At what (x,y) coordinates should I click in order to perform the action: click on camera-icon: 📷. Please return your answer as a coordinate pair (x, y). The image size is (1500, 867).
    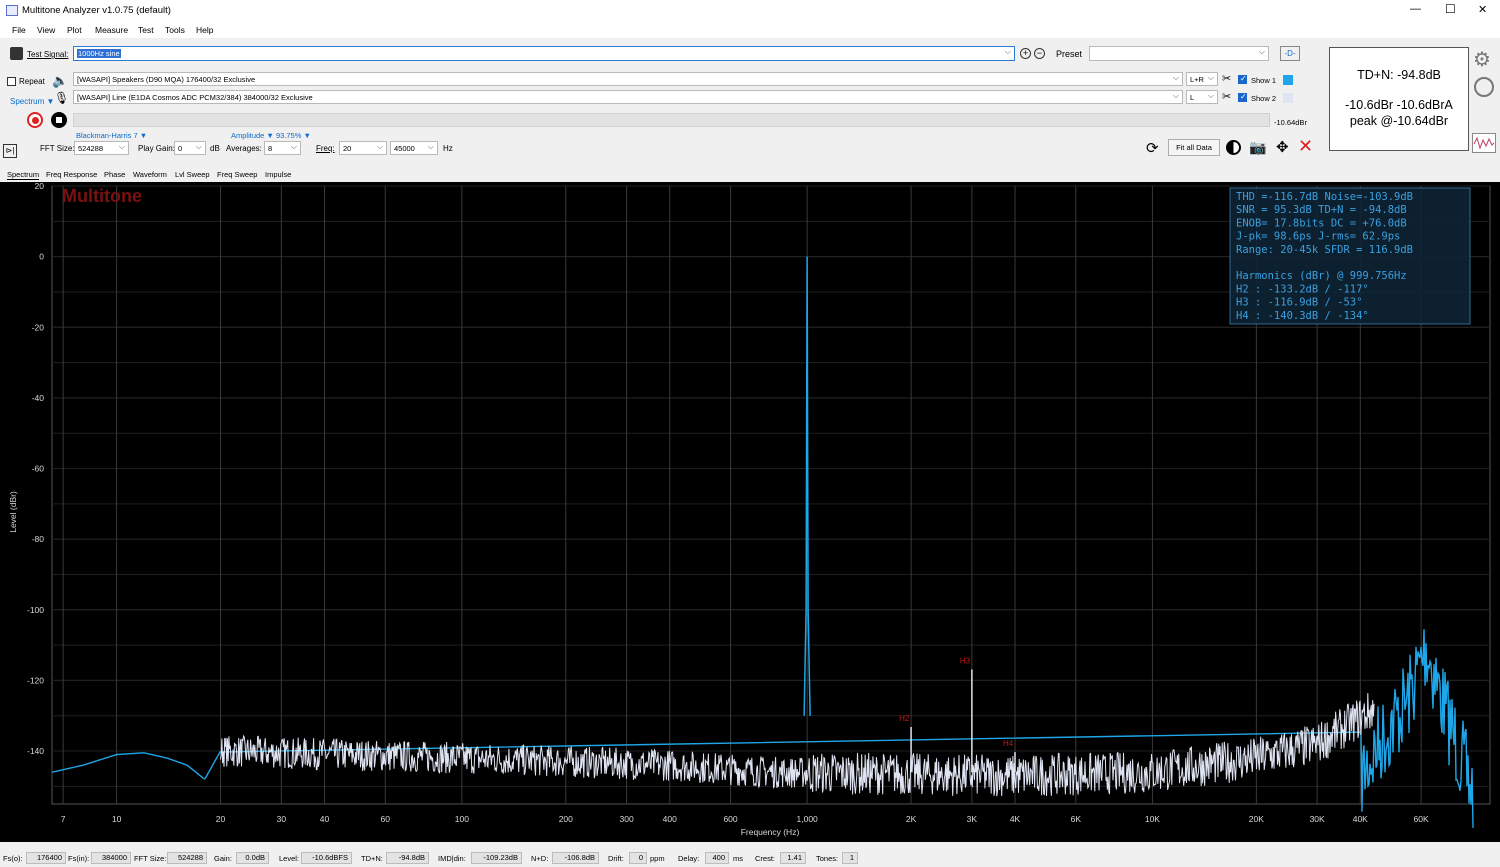
    Looking at the image, I should click on (1257, 147).